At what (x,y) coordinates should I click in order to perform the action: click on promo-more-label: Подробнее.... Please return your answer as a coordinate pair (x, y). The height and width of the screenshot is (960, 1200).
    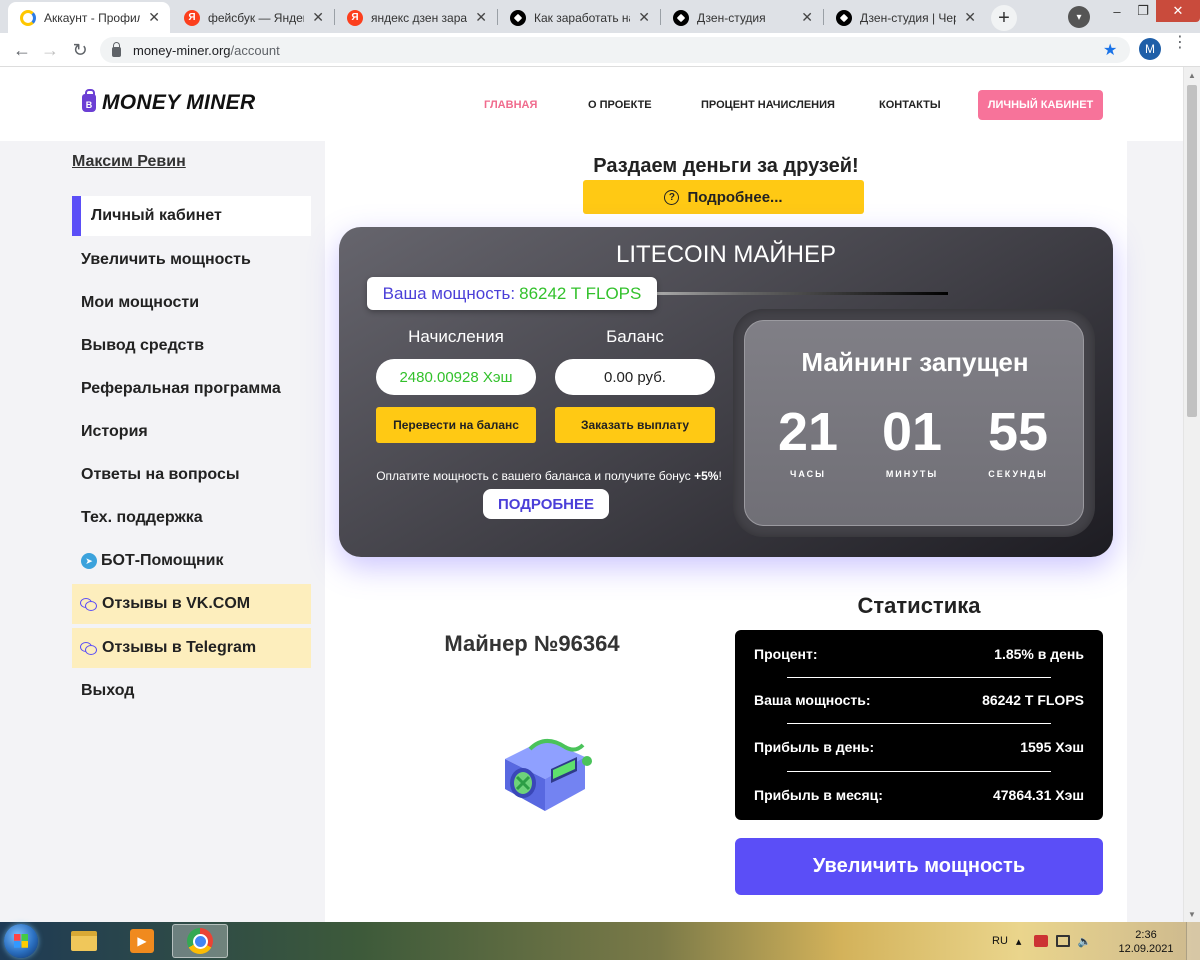
    Looking at the image, I should click on (735, 197).